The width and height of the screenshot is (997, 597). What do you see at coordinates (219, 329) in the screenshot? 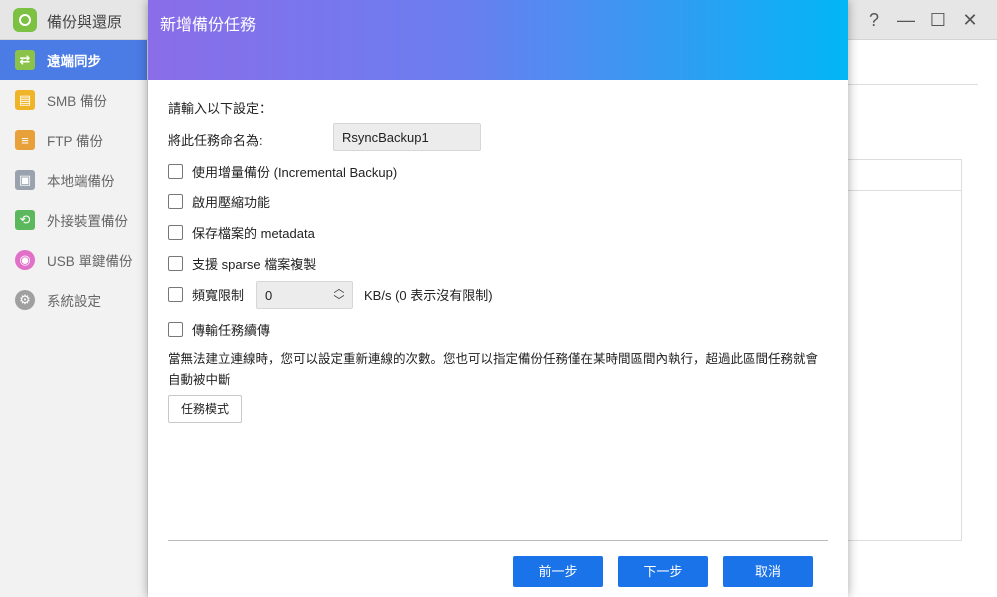
I see `option-resume: 傳輸任務續傳` at bounding box center [219, 329].